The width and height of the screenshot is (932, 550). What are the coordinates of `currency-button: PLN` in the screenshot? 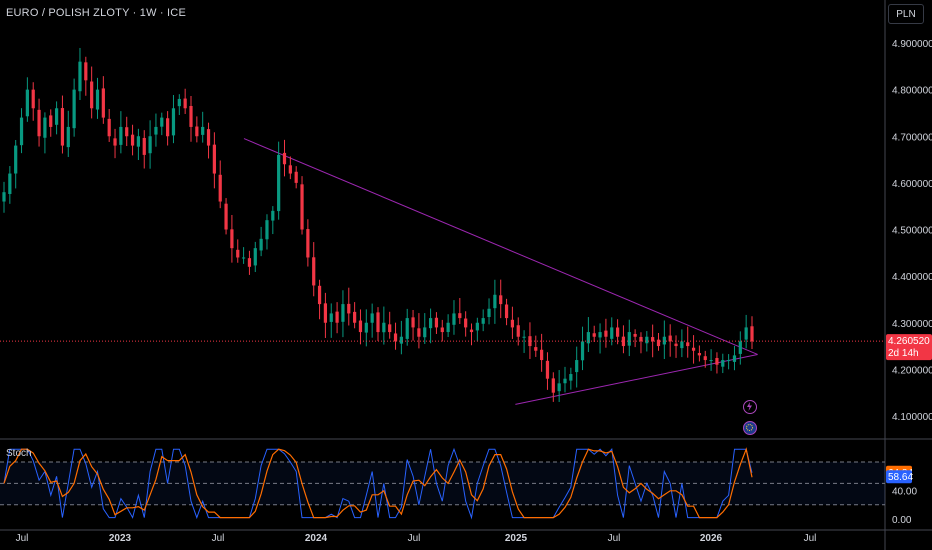 It's located at (906, 14).